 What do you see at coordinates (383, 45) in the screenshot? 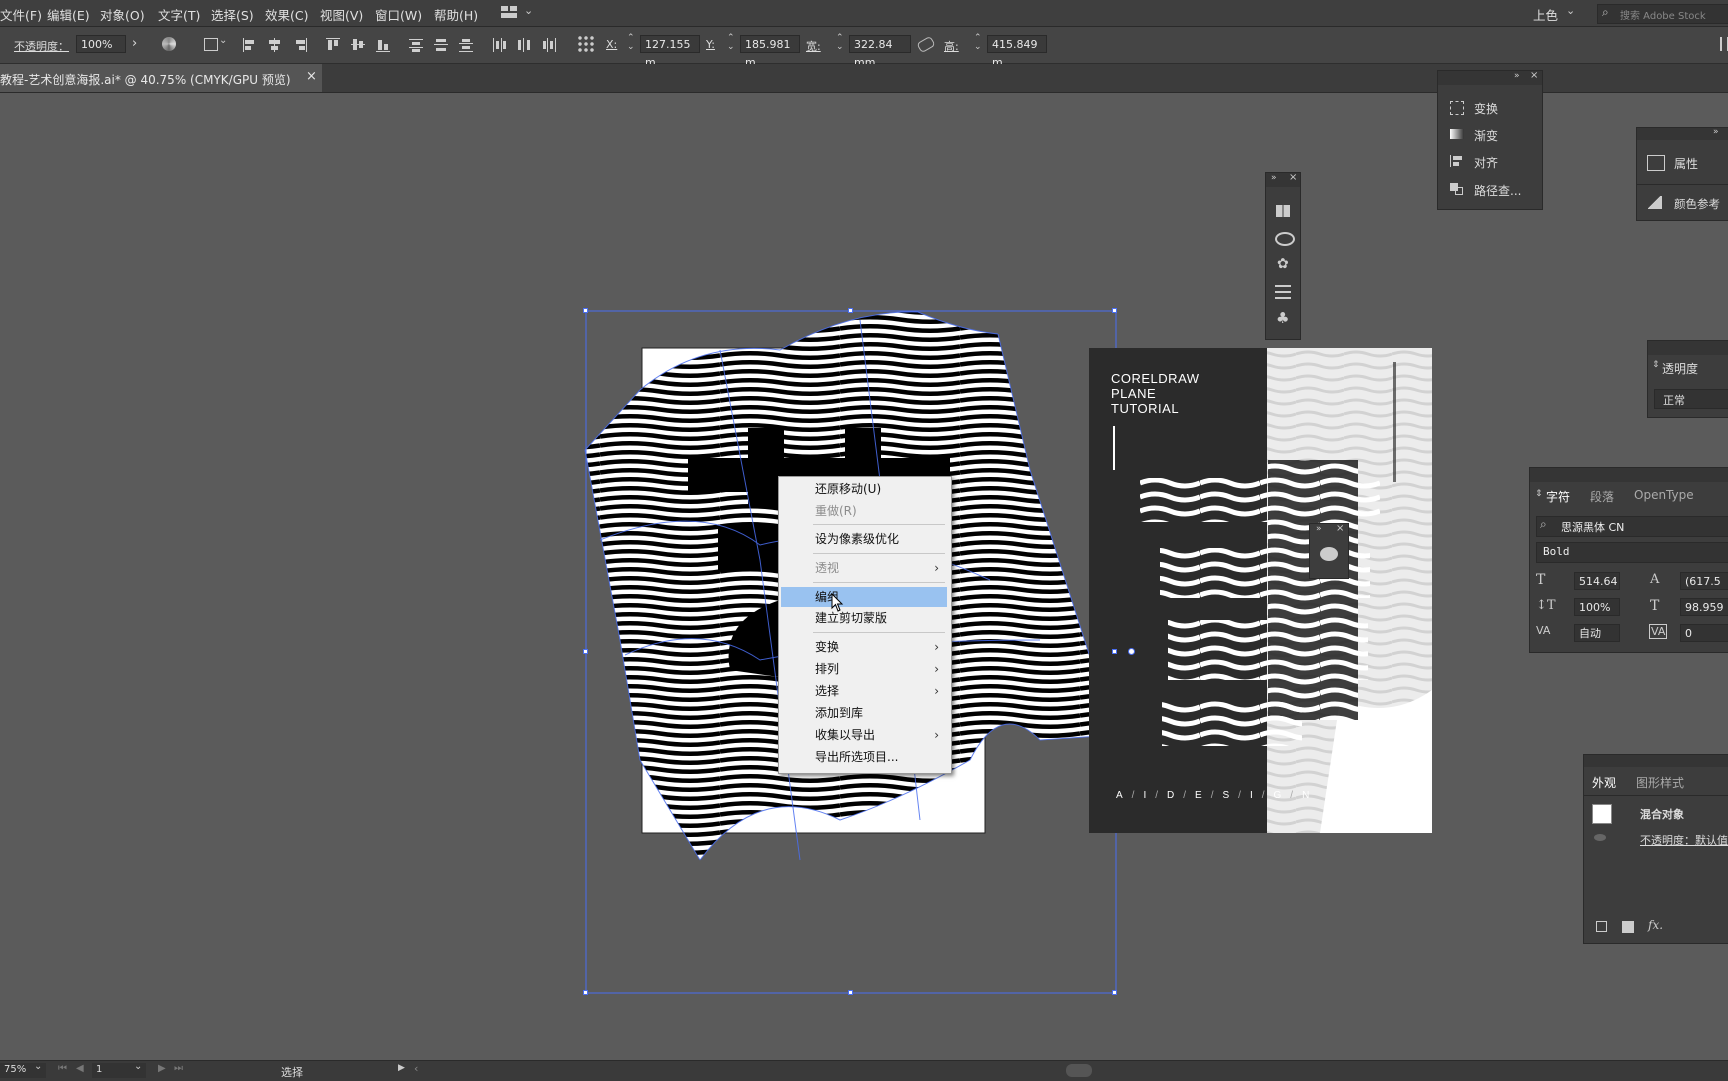
I see `align-bottom-icon` at bounding box center [383, 45].